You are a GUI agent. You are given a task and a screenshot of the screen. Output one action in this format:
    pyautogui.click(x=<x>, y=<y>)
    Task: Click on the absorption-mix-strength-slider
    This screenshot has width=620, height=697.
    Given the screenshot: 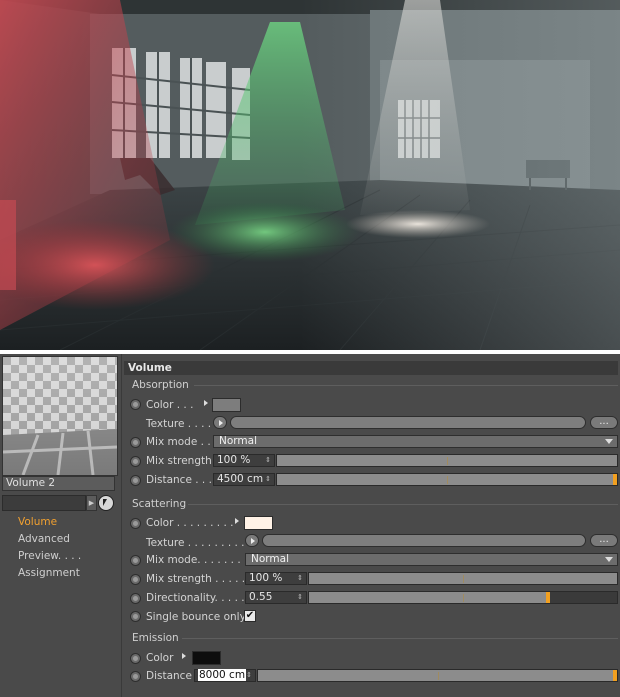 What is the action you would take?
    pyautogui.click(x=447, y=460)
    